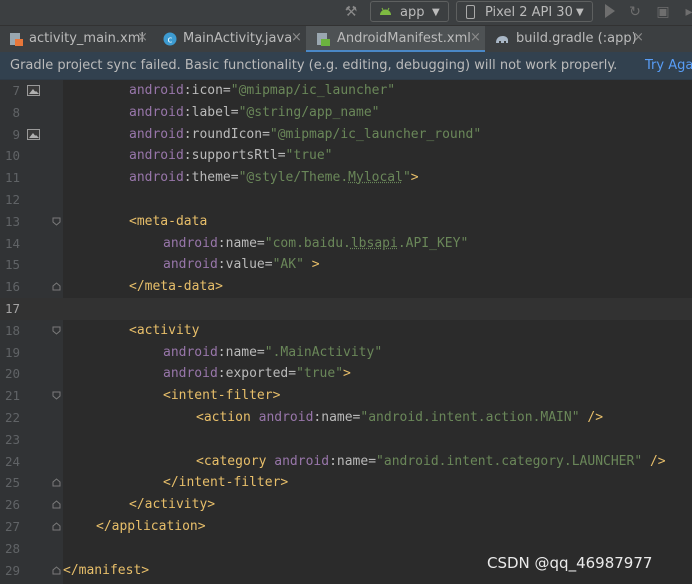  What do you see at coordinates (346, 200) in the screenshot?
I see `code-line: 12` at bounding box center [346, 200].